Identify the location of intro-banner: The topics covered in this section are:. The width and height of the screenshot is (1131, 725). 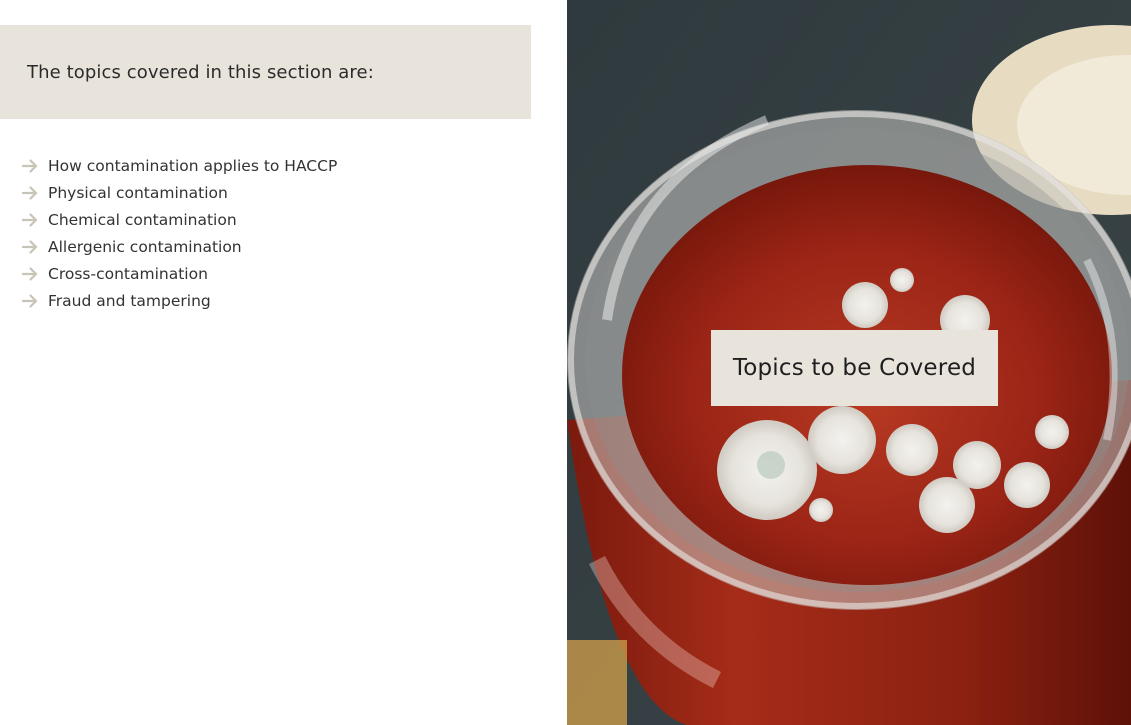
(265, 72).